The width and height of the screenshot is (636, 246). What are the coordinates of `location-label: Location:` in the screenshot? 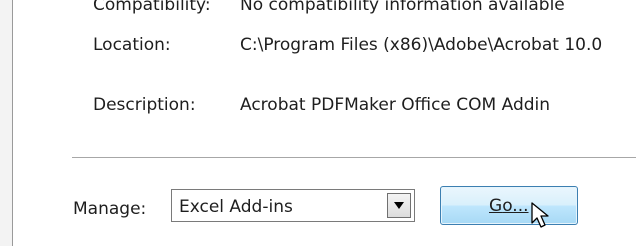 It's located at (132, 45).